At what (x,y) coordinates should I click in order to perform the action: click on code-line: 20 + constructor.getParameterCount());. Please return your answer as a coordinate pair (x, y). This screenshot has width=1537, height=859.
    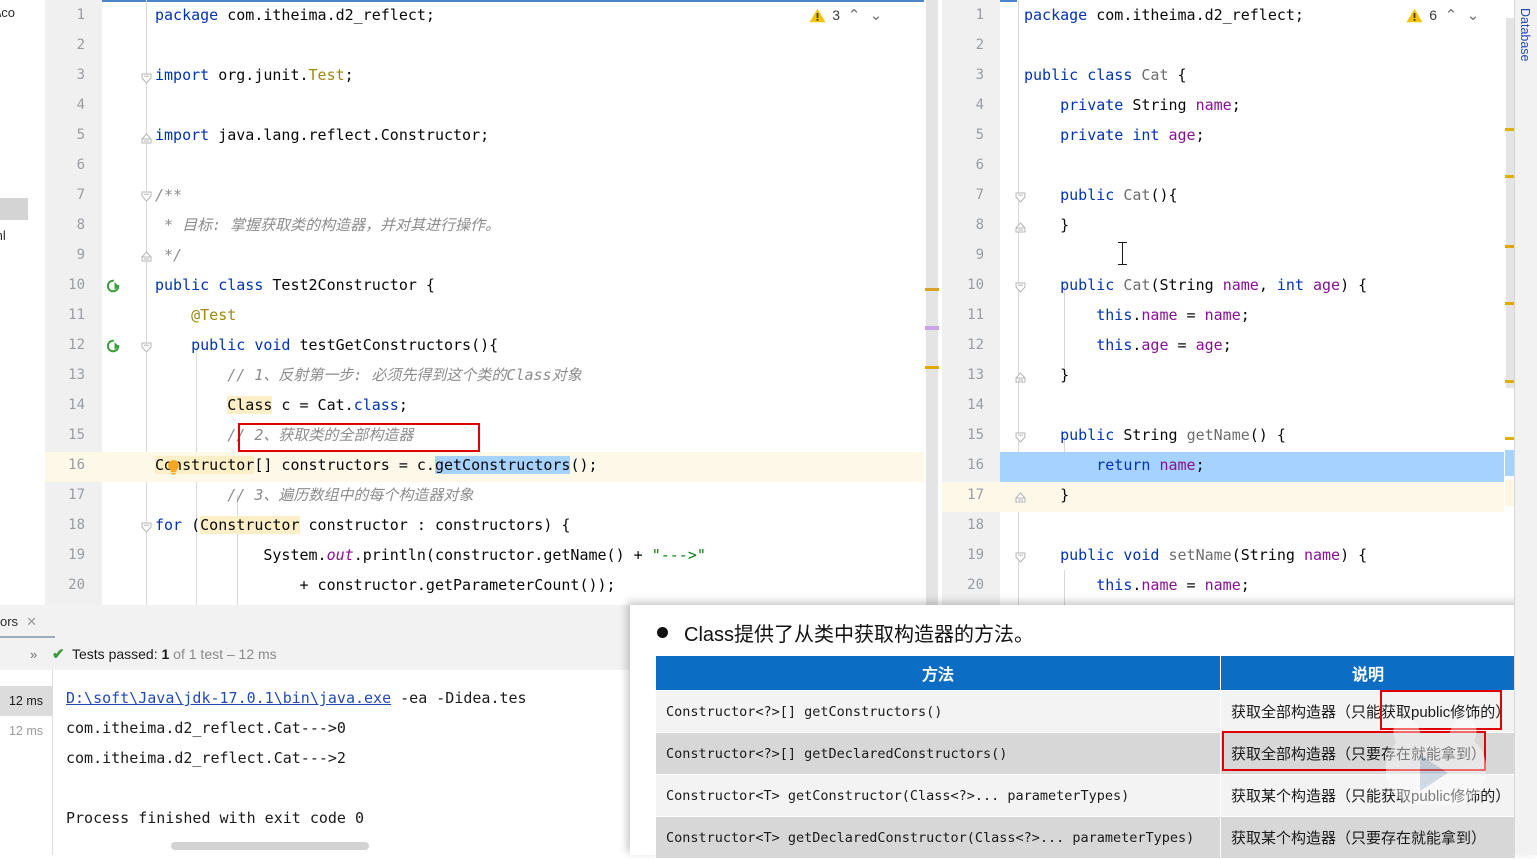
    Looking at the image, I should click on (492, 585).